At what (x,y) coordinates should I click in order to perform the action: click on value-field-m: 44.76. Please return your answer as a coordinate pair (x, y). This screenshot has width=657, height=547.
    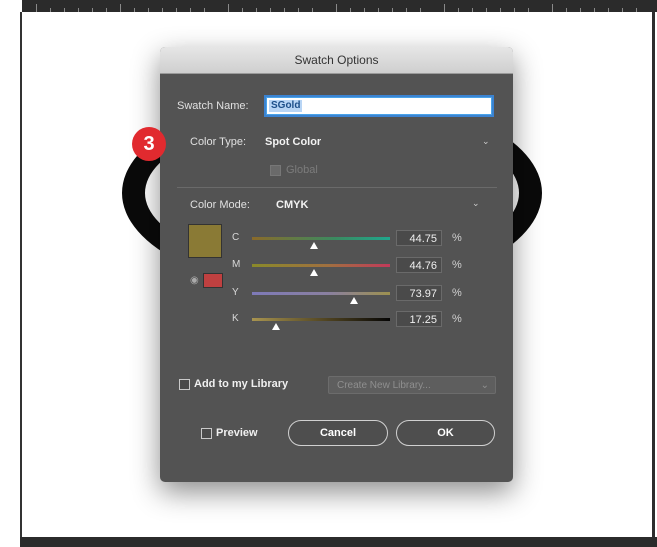
    Looking at the image, I should click on (419, 265).